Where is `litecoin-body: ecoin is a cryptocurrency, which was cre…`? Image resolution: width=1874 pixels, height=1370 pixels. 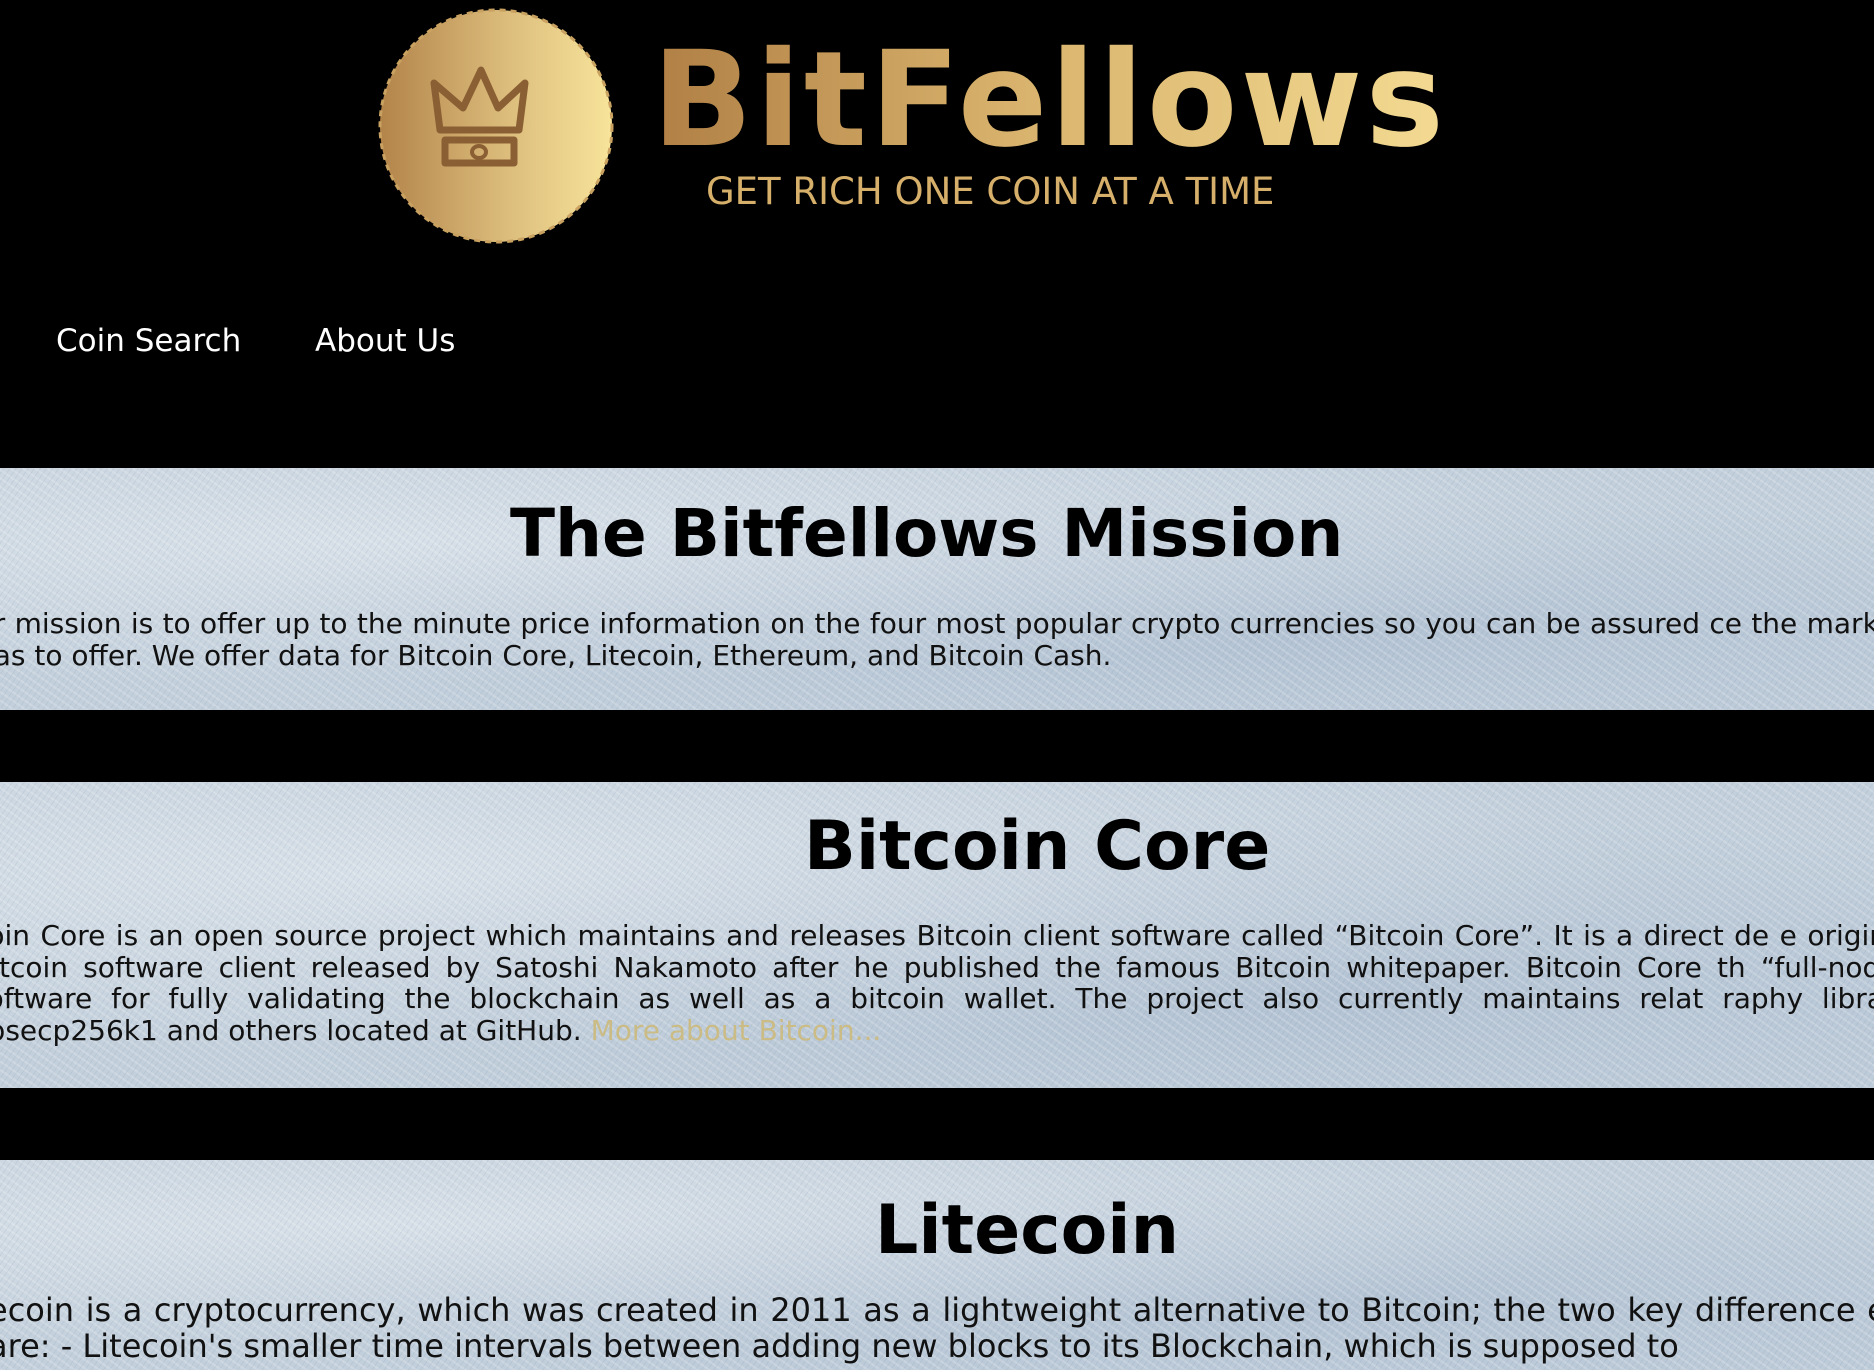 litecoin-body: ecoin is a cryptocurrency, which was cre… is located at coordinates (937, 1328).